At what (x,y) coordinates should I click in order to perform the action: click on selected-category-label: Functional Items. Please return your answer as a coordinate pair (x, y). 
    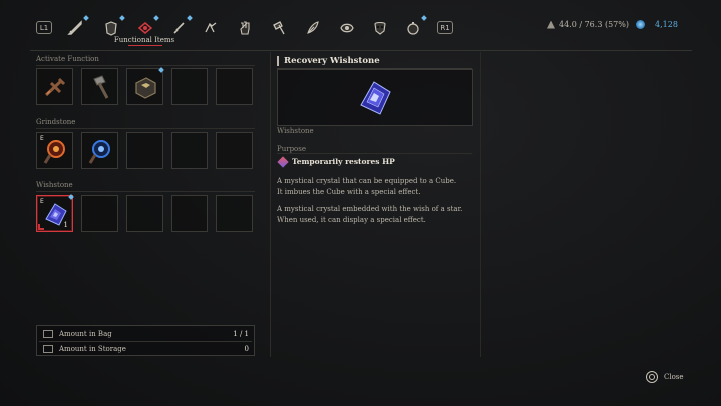
    Looking at the image, I should click on (144, 40).